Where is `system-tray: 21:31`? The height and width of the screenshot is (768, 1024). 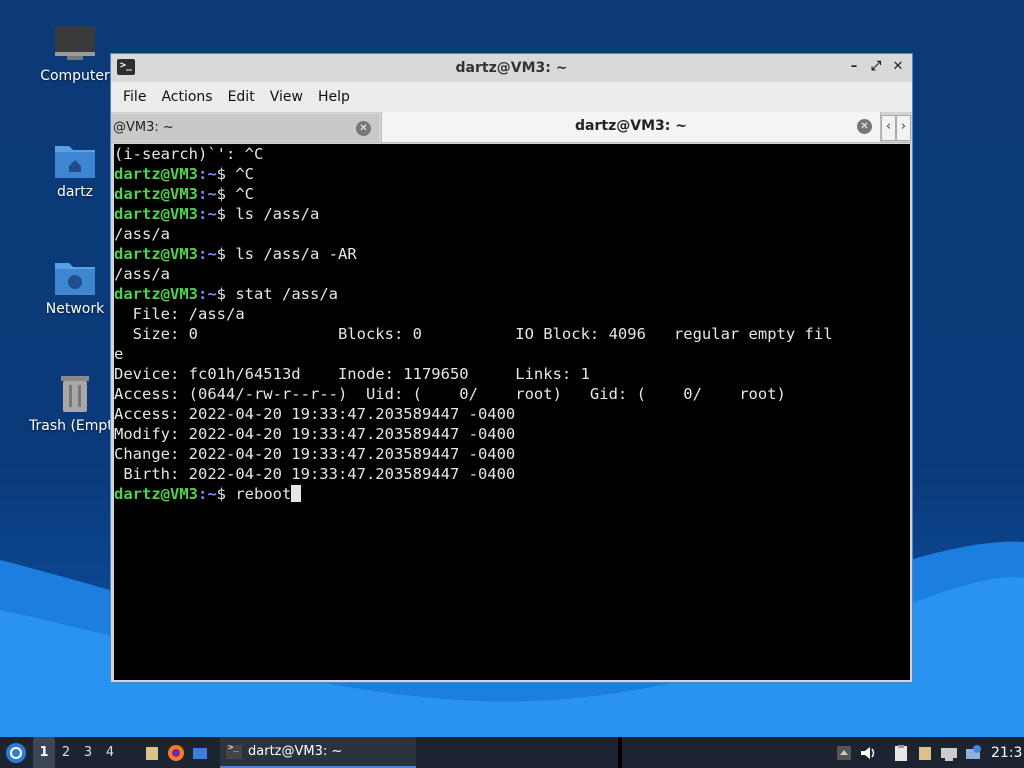
system-tray: 21:31 is located at coordinates (928, 752).